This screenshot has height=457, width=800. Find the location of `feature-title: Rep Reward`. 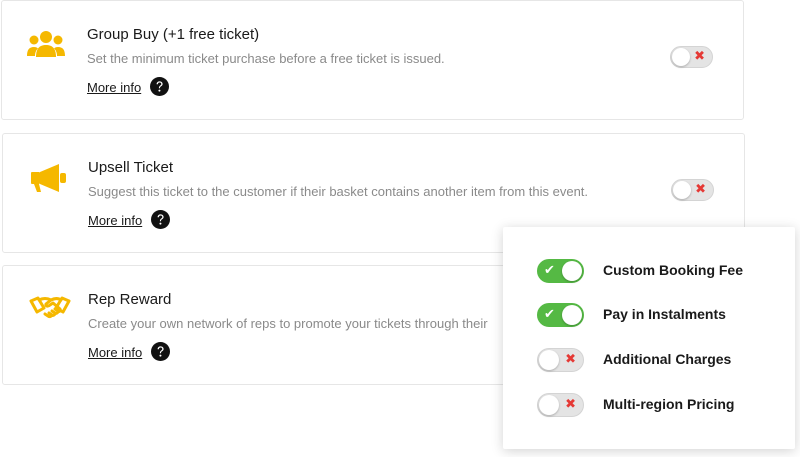

feature-title: Rep Reward is located at coordinates (130, 299).